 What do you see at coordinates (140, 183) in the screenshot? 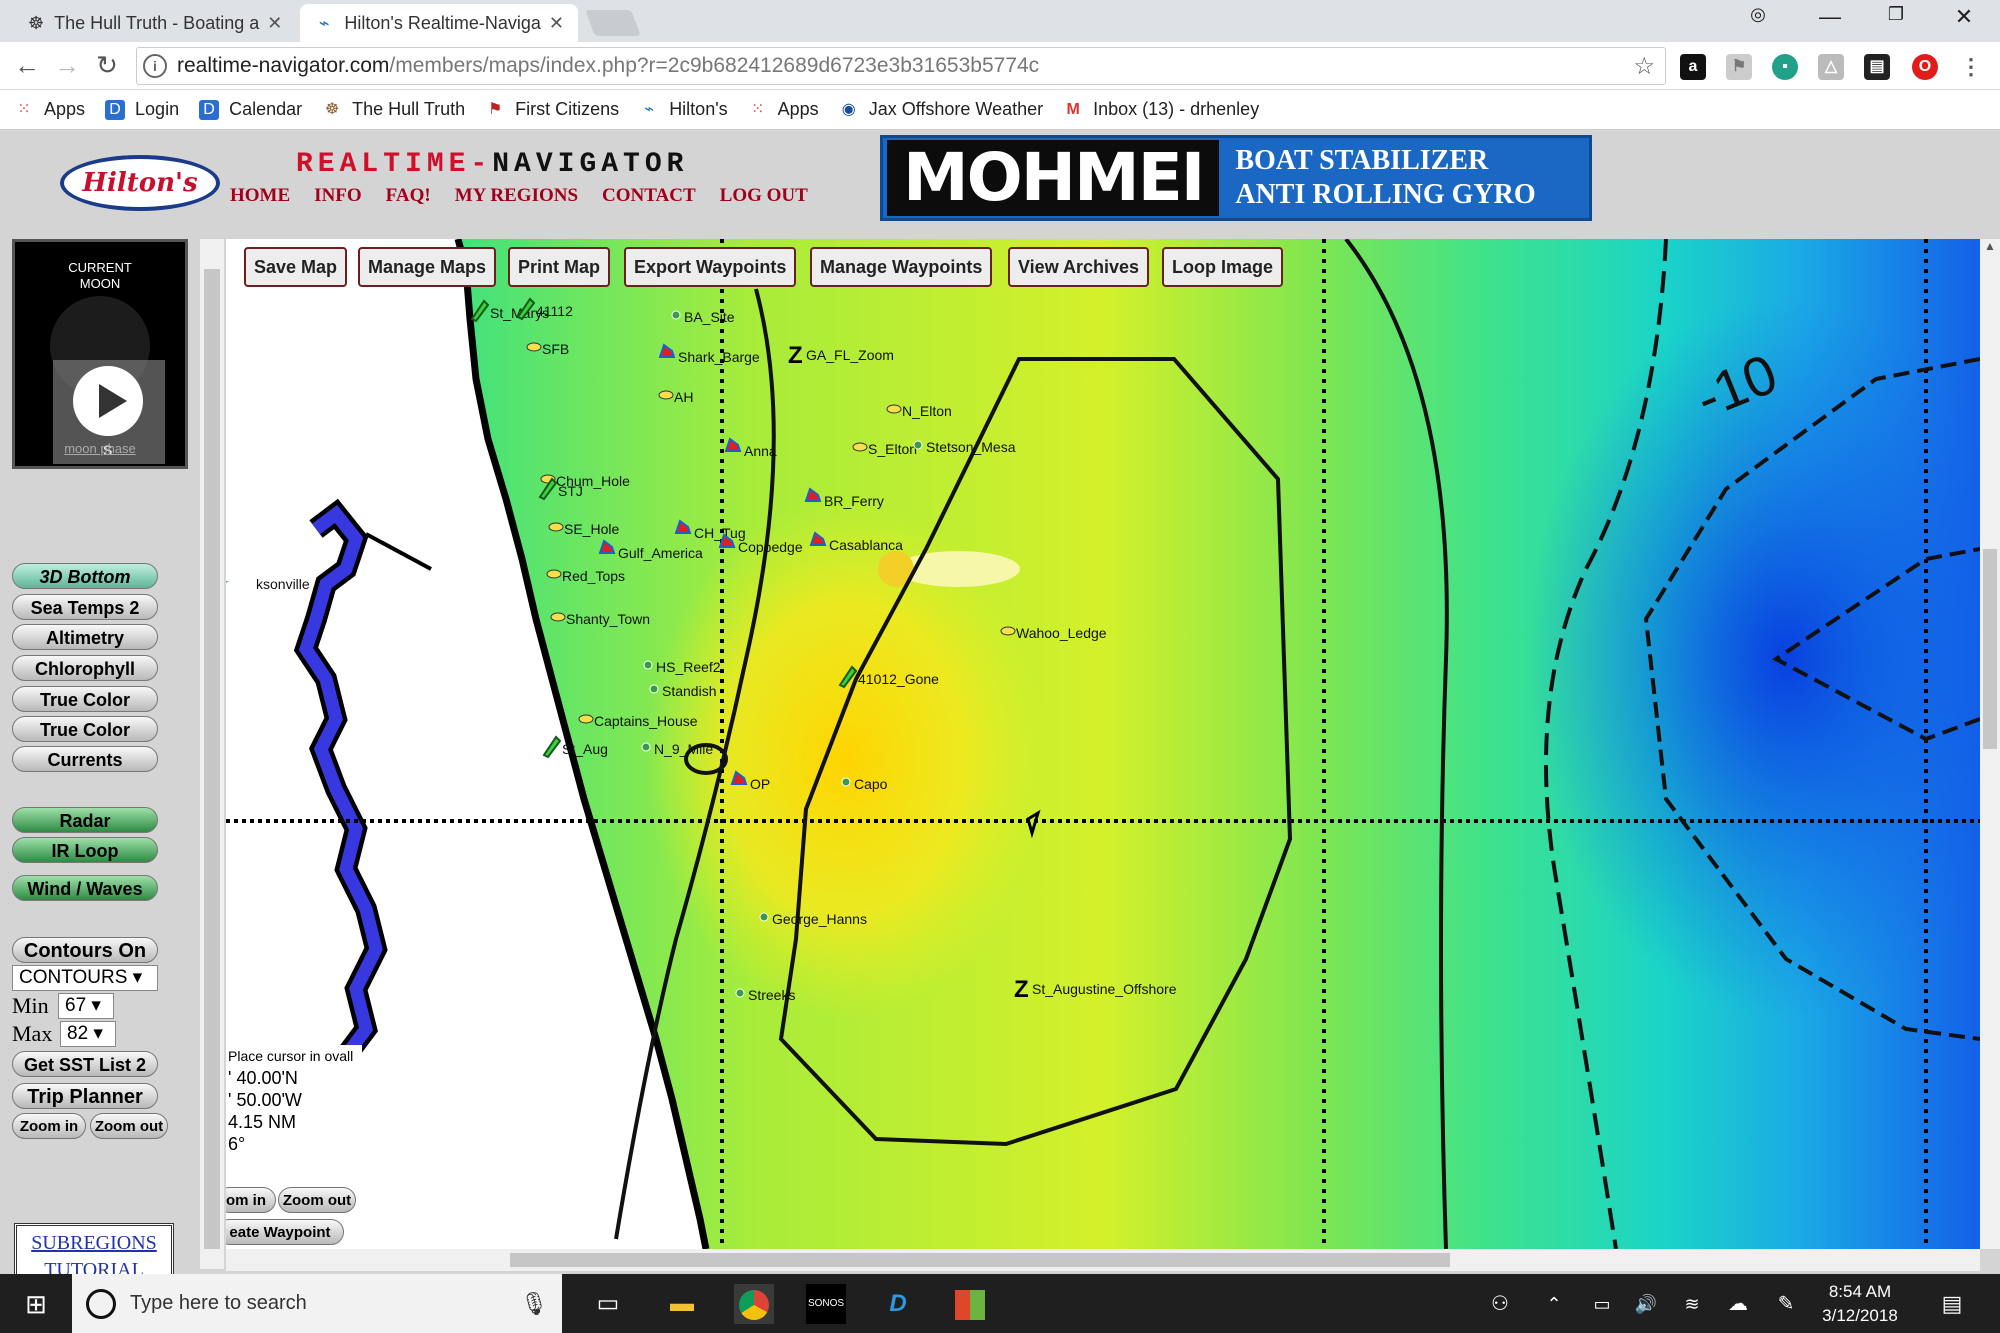
I see `hiltons-logo: Hilton's` at bounding box center [140, 183].